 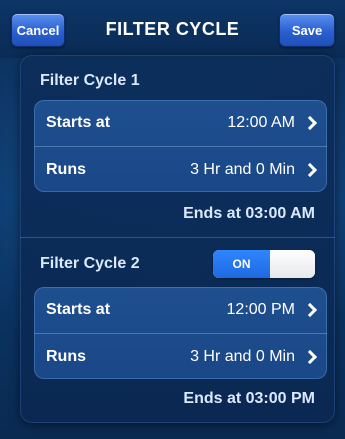 I want to click on save-button: Save, so click(x=307, y=30).